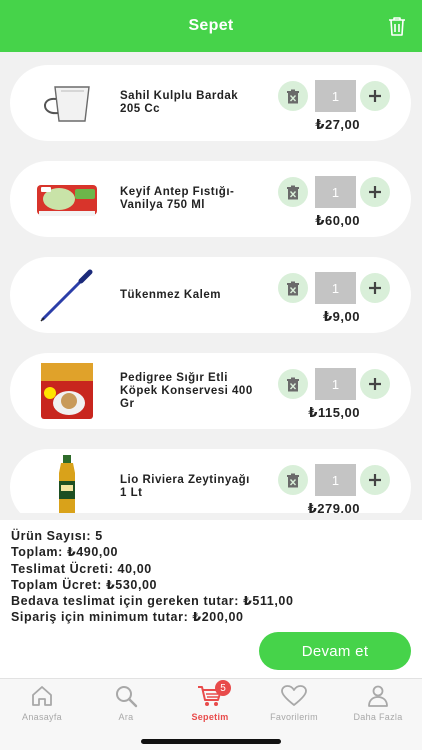  I want to click on cart-count-badge: 5, so click(223, 688).